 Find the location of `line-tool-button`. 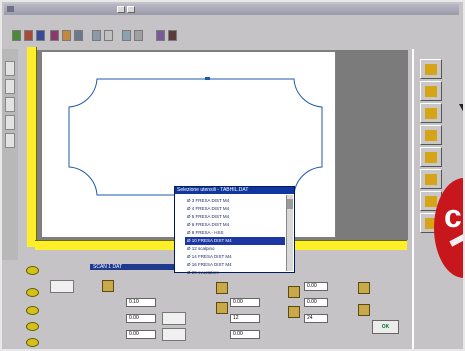

line-tool-button is located at coordinates (10, 86).